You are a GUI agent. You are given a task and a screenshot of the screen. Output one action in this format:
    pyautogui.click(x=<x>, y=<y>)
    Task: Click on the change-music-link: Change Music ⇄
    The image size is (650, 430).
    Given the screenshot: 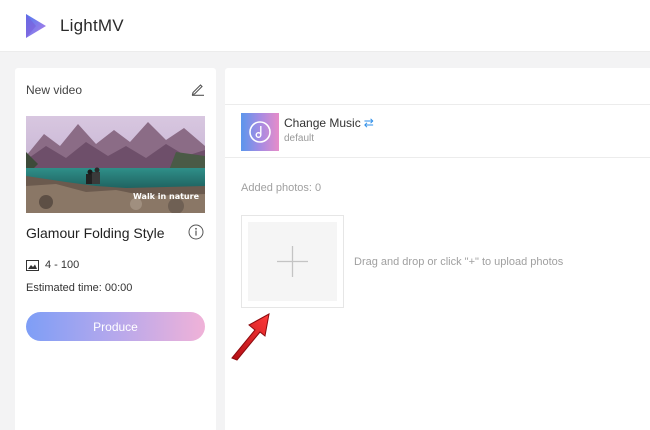 What is the action you would take?
    pyautogui.click(x=329, y=123)
    